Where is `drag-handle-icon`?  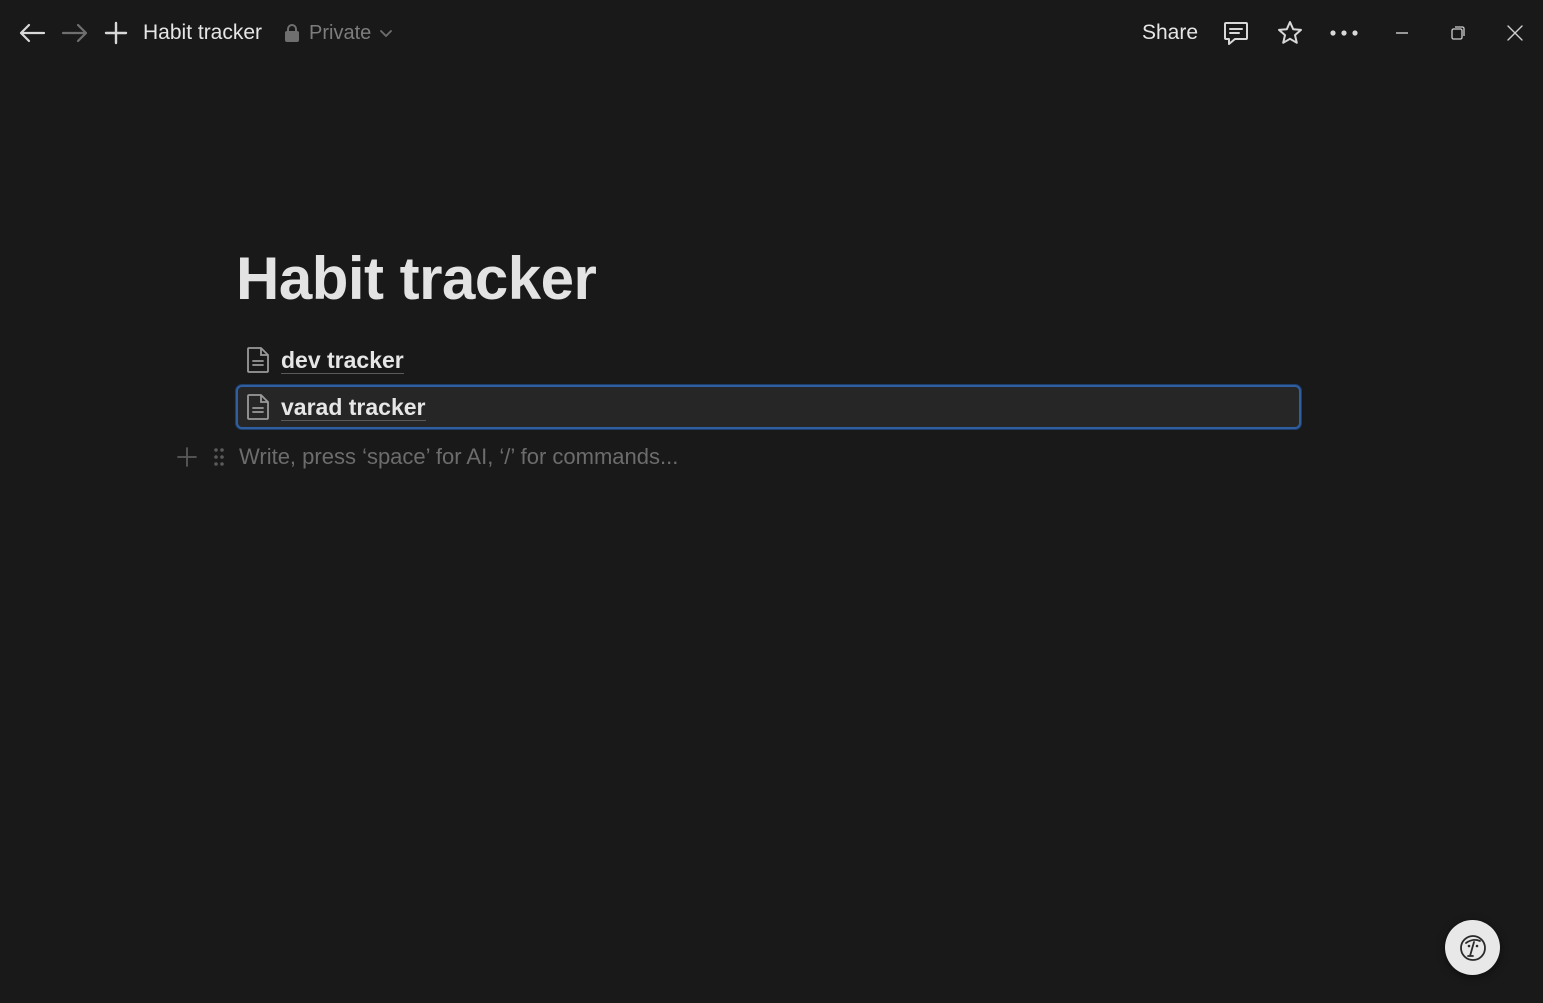
drag-handle-icon is located at coordinates (219, 457).